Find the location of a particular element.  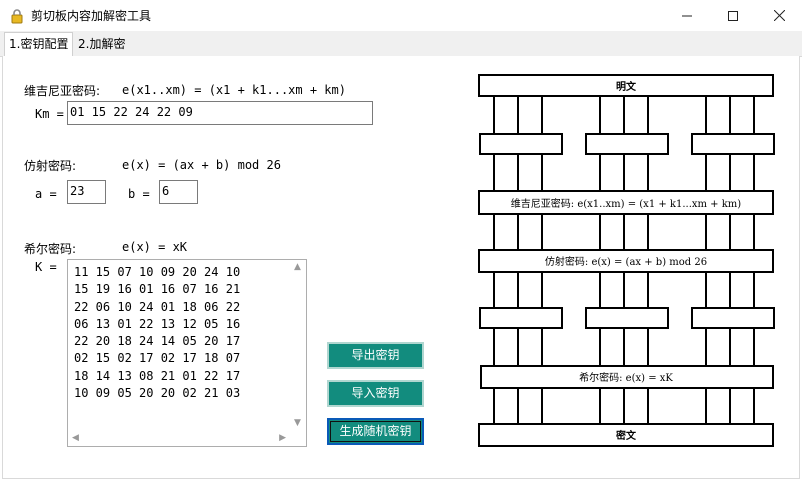

close-button is located at coordinates (779, 15).